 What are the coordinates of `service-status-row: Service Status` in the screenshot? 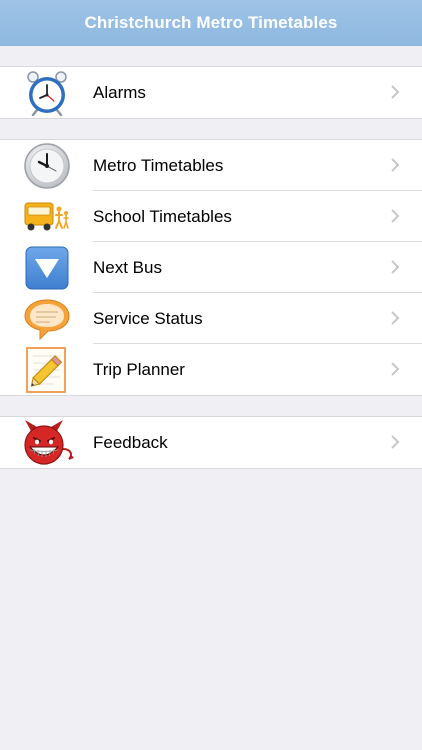 It's located at (211, 318).